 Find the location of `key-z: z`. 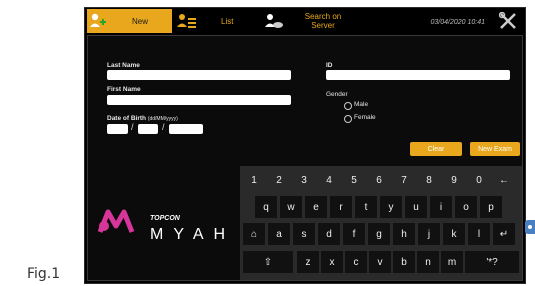

key-z: z is located at coordinates (308, 262).